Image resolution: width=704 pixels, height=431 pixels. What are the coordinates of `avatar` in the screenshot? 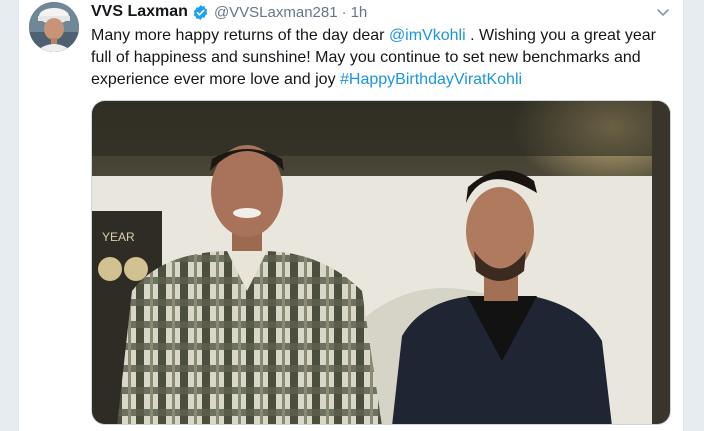 It's located at (54, 27).